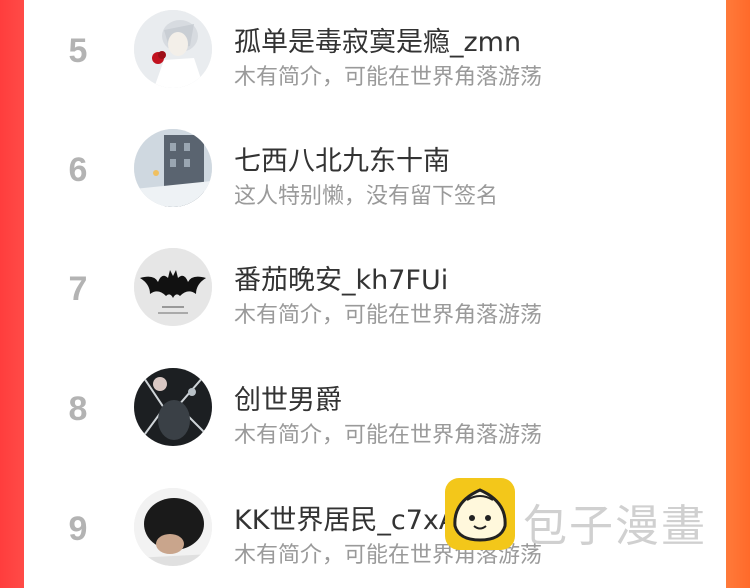  Describe the element at coordinates (366, 196) in the screenshot. I see `user-bio: 这人特别懒，没有留下签名` at that location.